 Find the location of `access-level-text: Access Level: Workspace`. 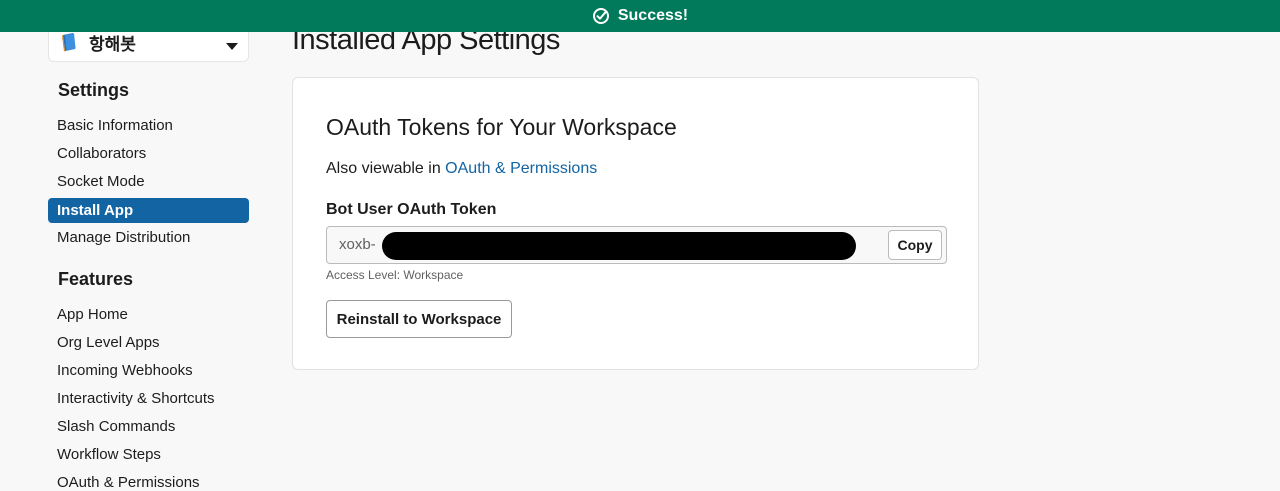

access-level-text: Access Level: Workspace is located at coordinates (395, 275).